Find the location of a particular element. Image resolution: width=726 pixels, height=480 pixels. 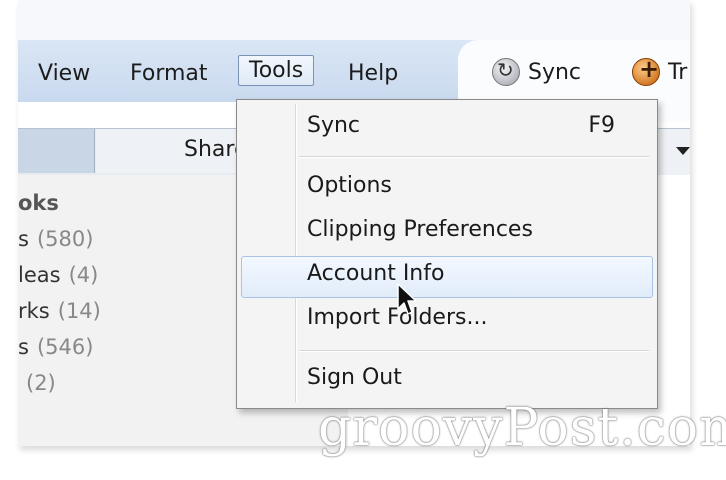

list-item: s (580) is located at coordinates (55, 239).